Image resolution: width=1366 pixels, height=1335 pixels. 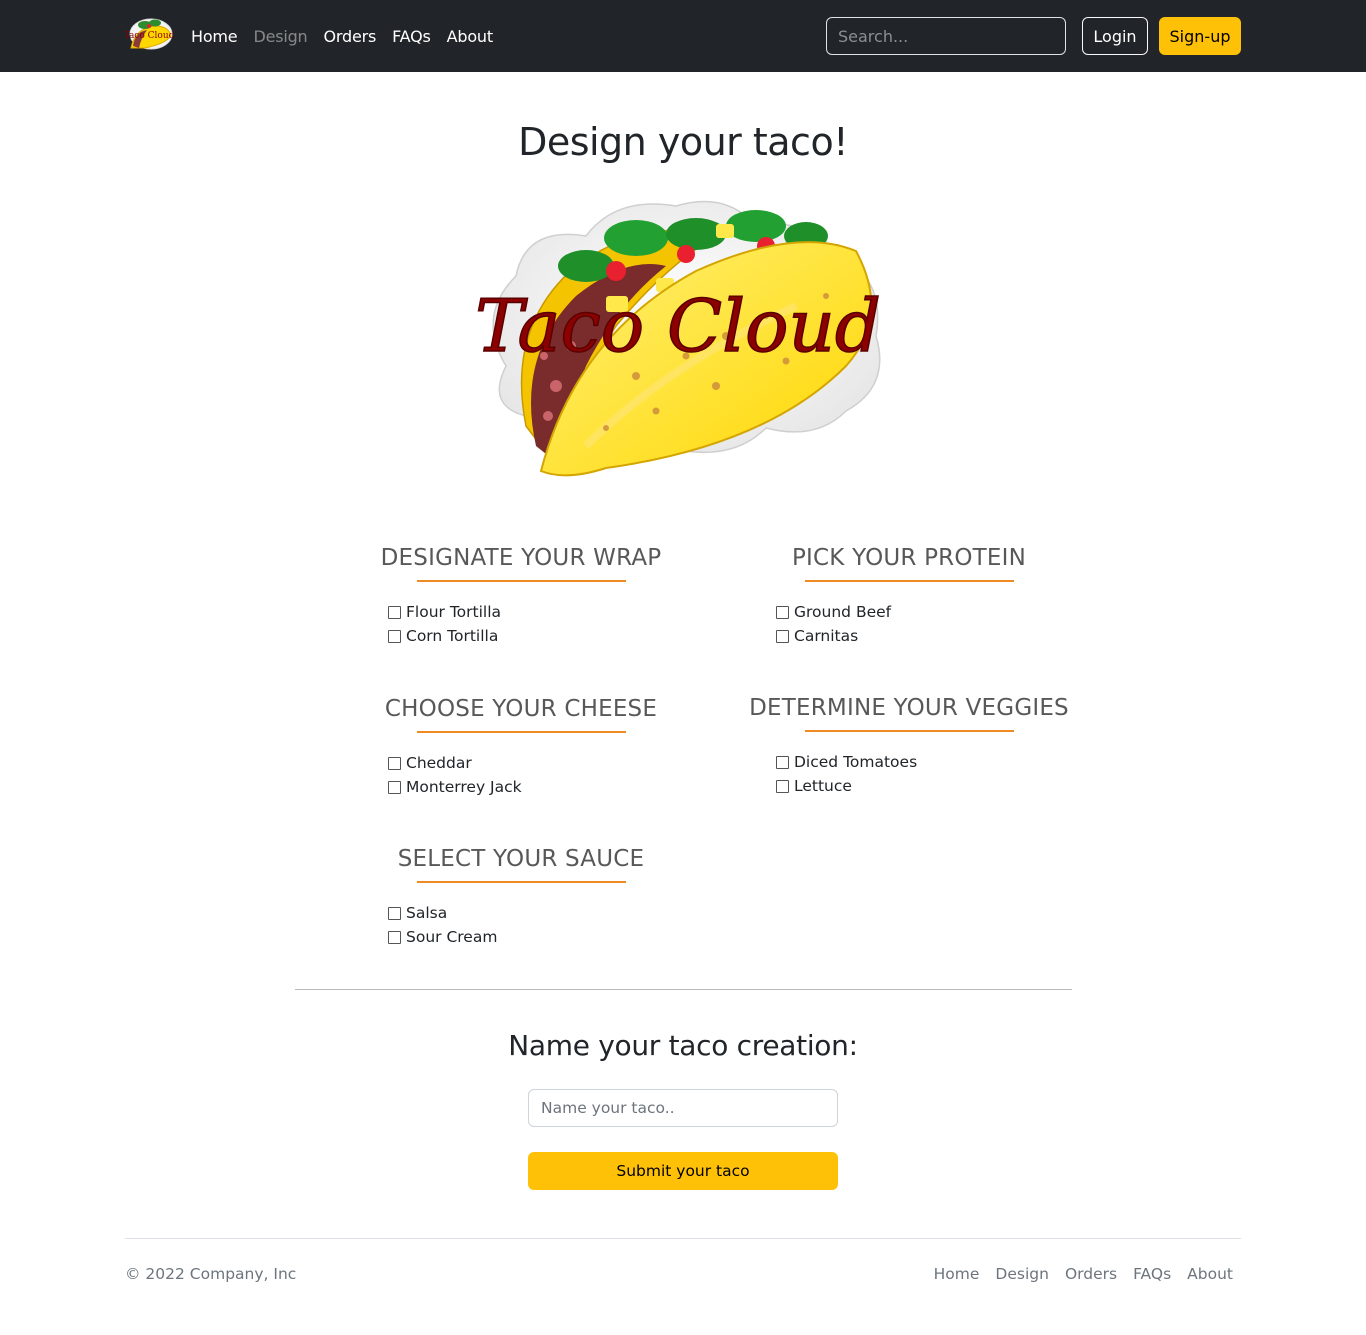 I want to click on hero-logo-text: Taco Cloud, so click(x=678, y=326).